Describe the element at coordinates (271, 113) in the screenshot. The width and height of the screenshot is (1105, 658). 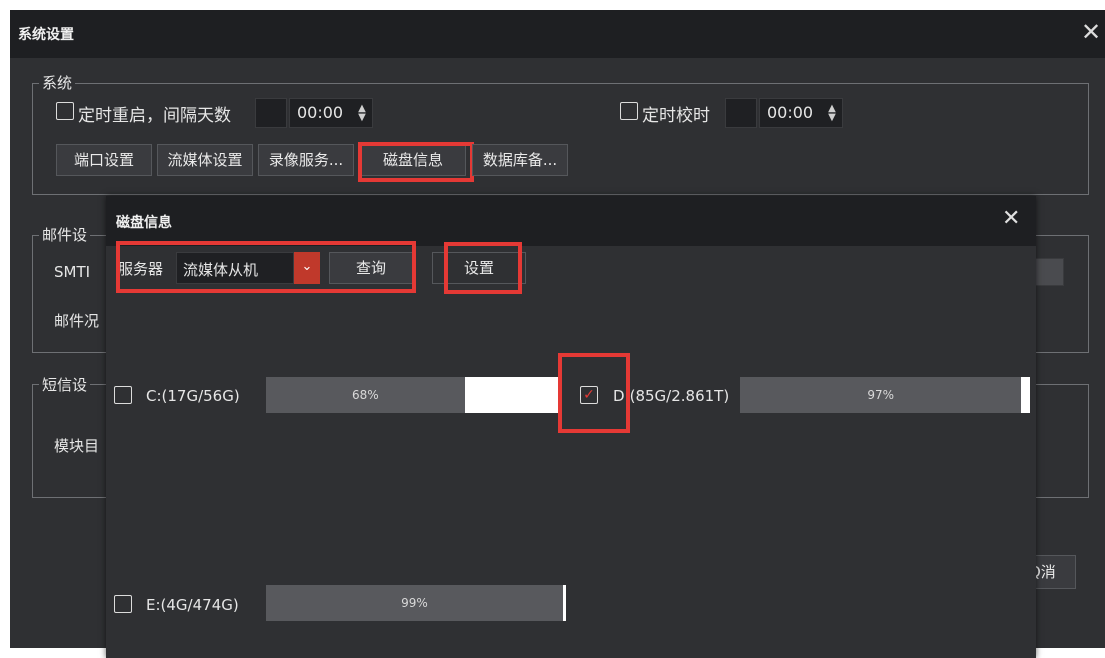
I see `reboot-days-input` at that location.